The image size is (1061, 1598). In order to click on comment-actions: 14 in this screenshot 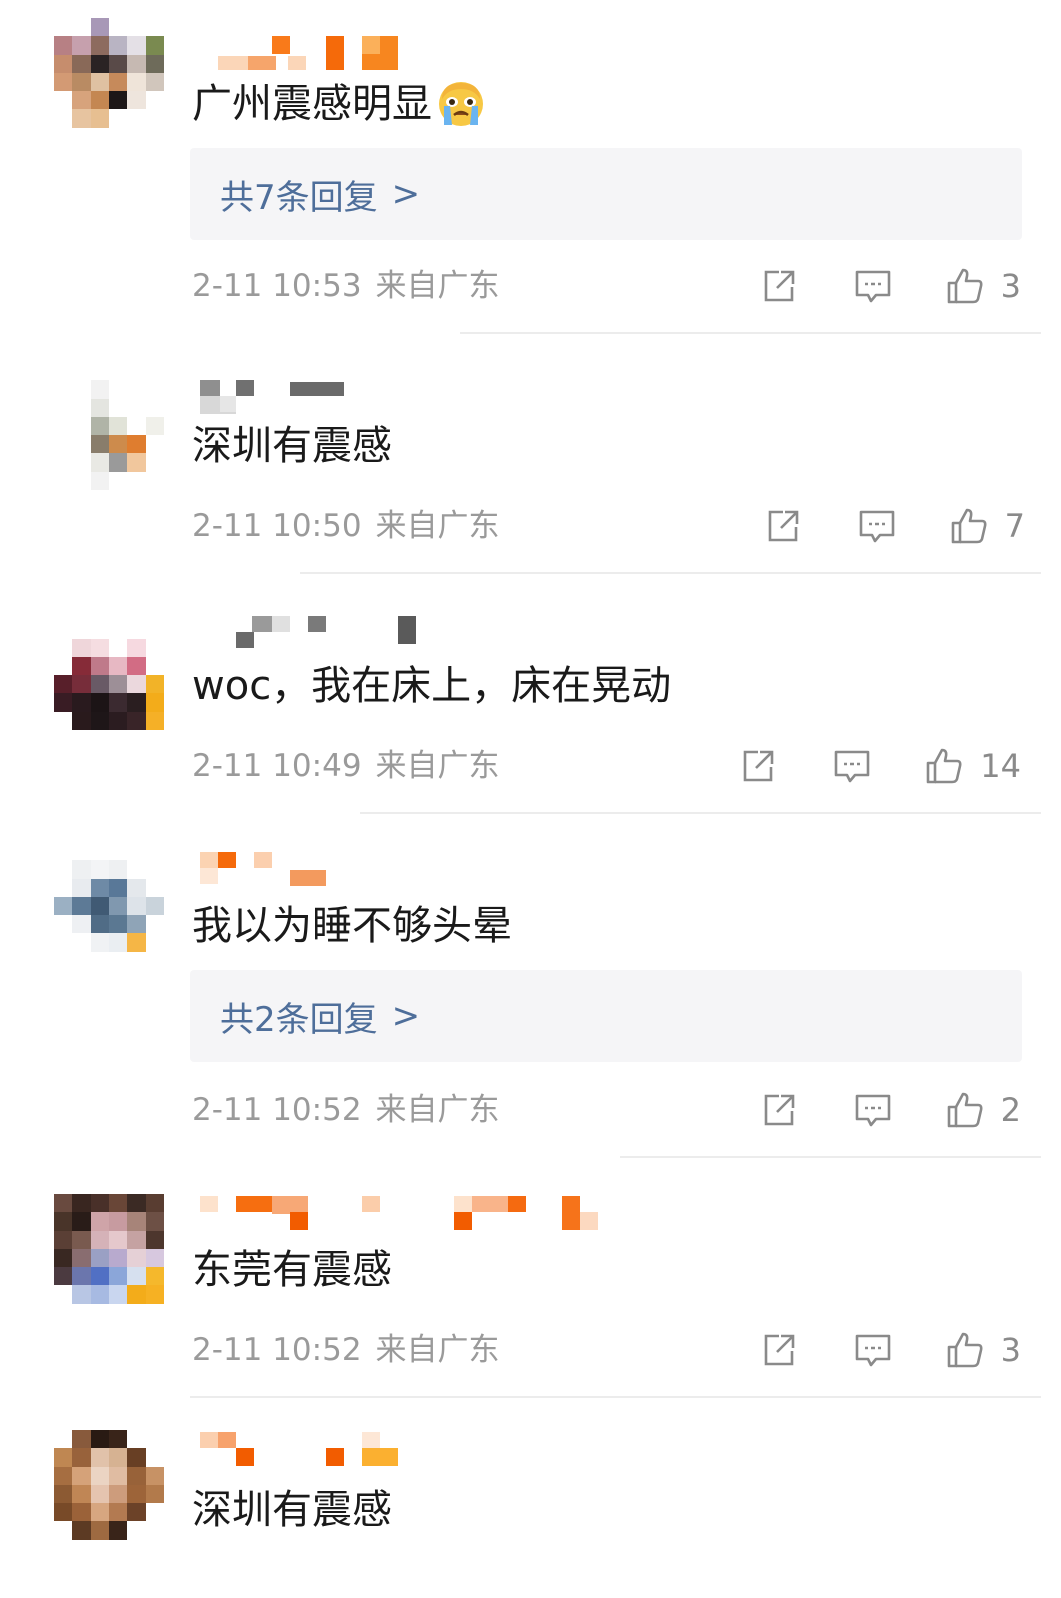, I will do `click(878, 766)`.